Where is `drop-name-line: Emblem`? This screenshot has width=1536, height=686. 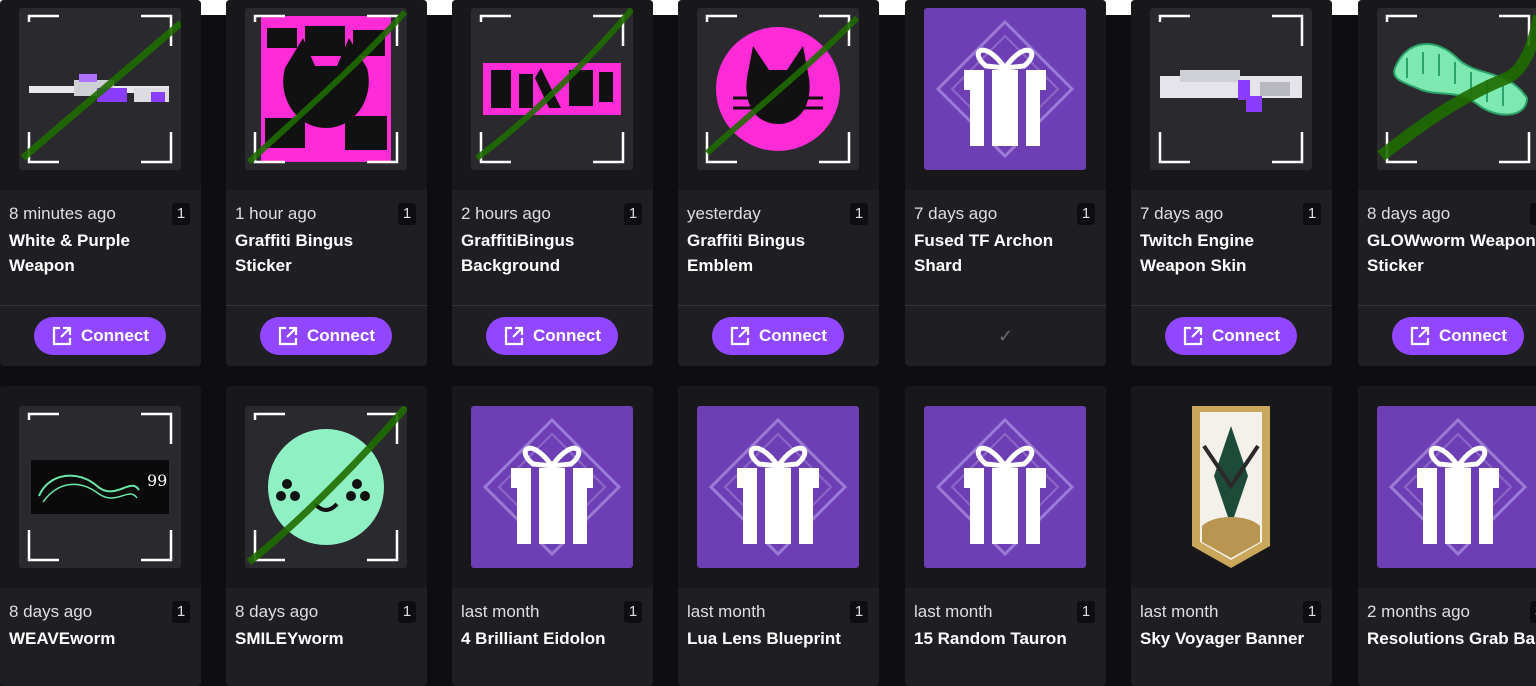
drop-name-line: Emblem is located at coordinates (720, 265).